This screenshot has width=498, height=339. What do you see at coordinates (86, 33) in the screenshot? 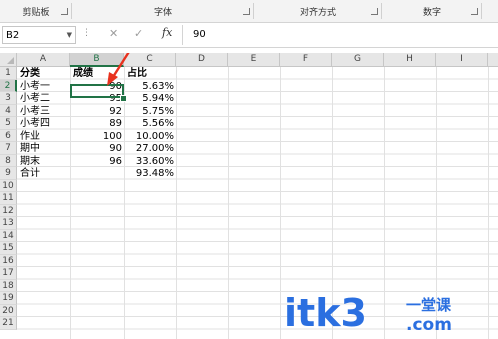
I see `more-icon: ⋮` at bounding box center [86, 33].